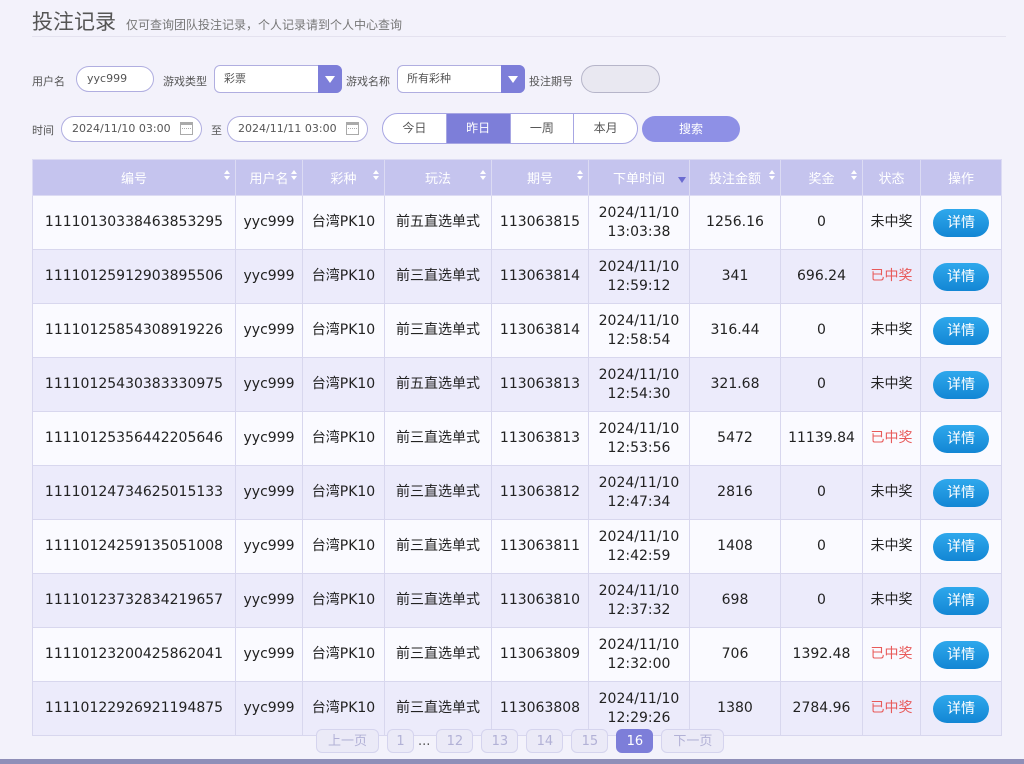 Image resolution: width=1024 pixels, height=764 pixels. I want to click on range-yesterday-button: 昨日, so click(478, 128).